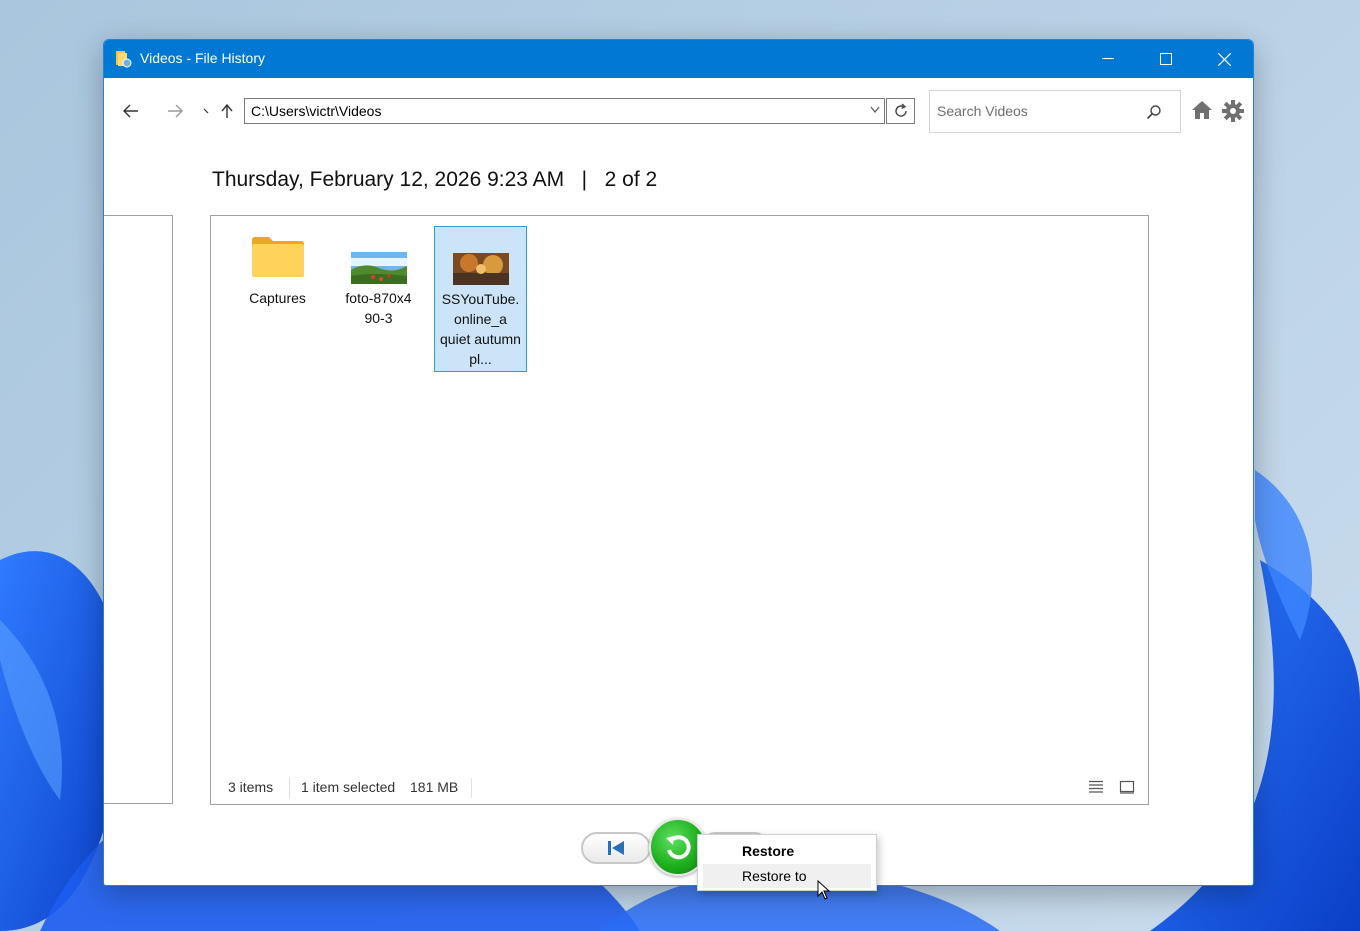 This screenshot has width=1360, height=931. I want to click on selection-count: 1 item selected, so click(348, 787).